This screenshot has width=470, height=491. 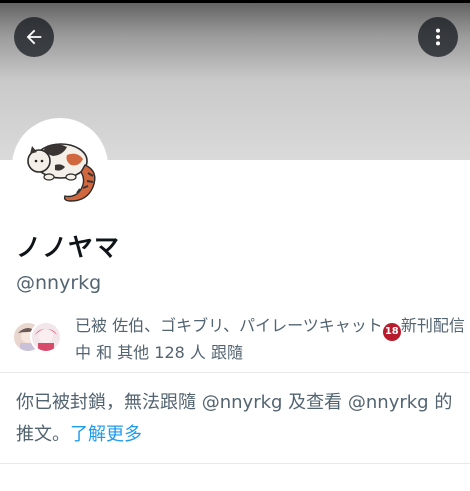 I want to click on display-name: ノノヤマ, so click(x=68, y=247).